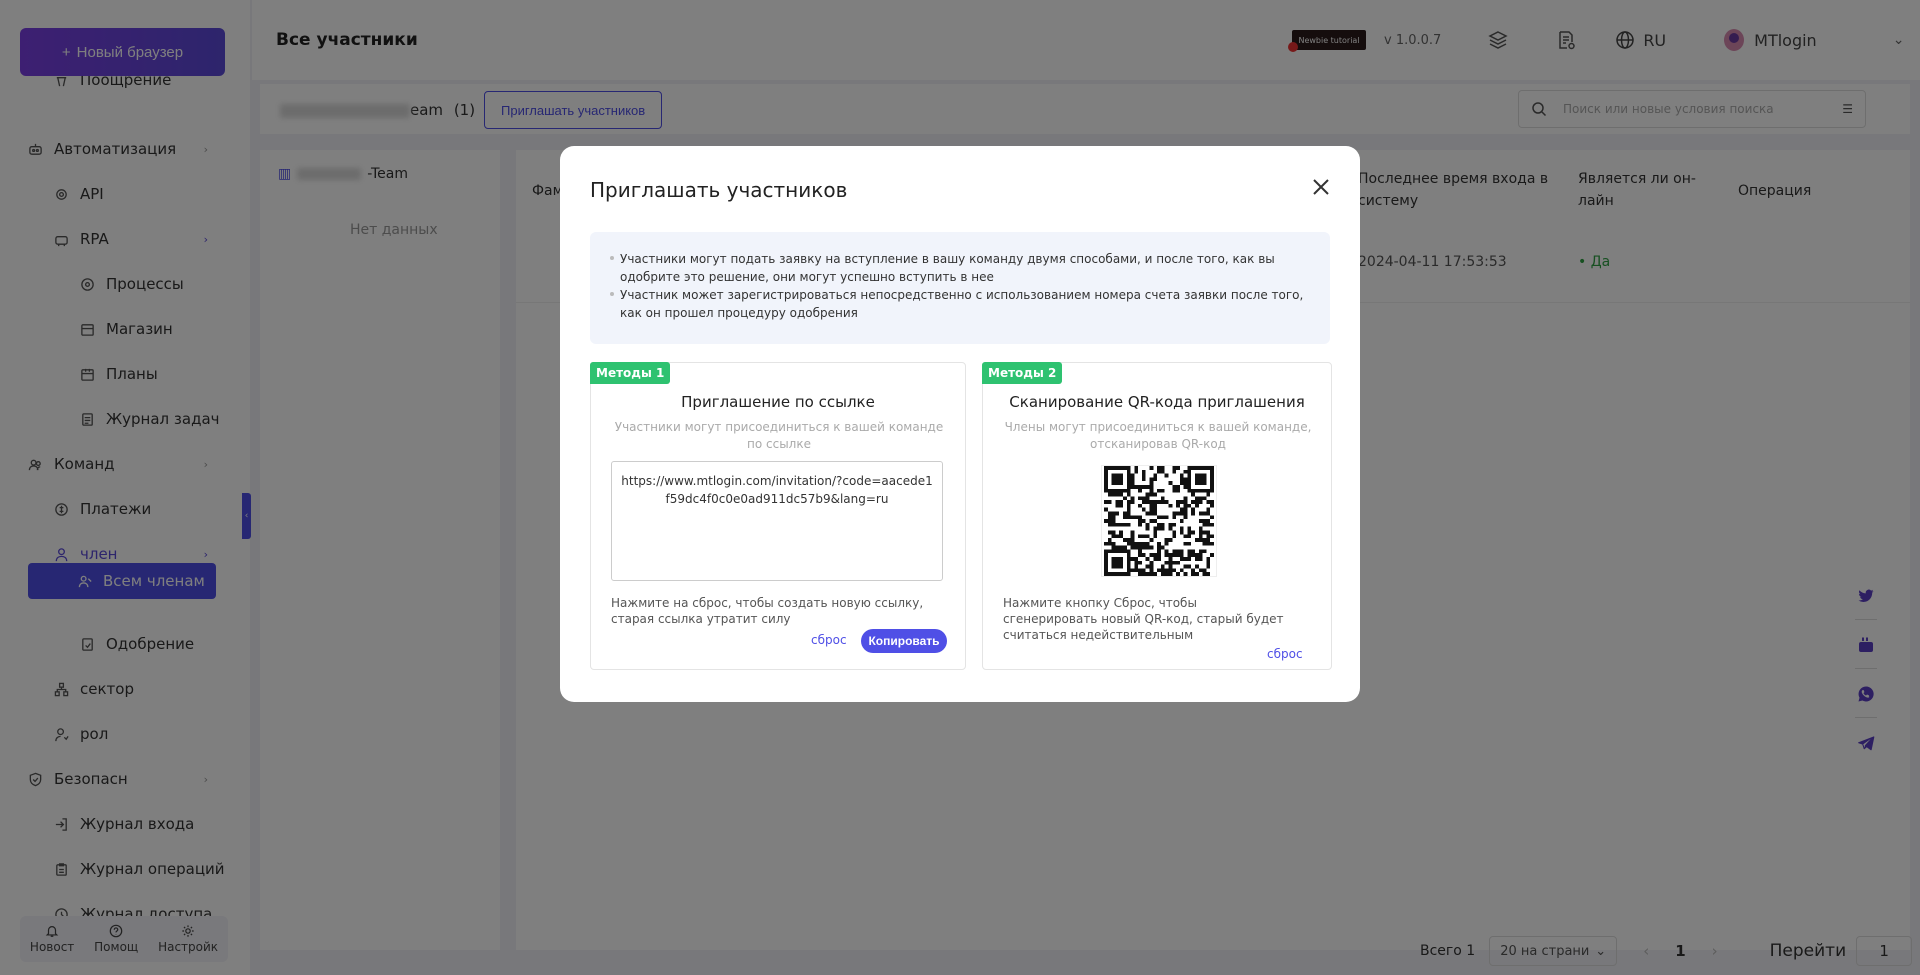  What do you see at coordinates (630, 373) in the screenshot?
I see `method-tag: Методы 1` at bounding box center [630, 373].